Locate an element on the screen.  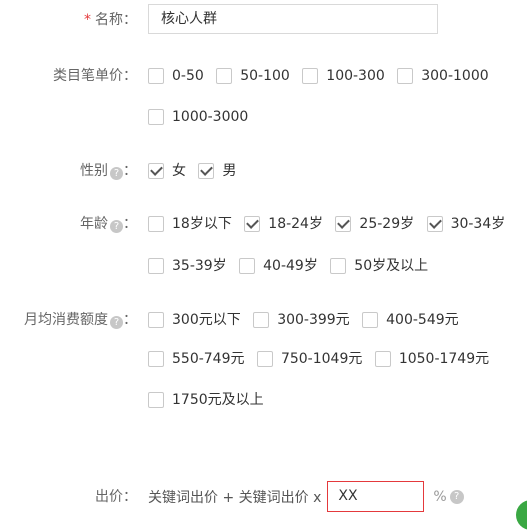
monthly-spend-row-2: 550-749元 750-1049元 1050-1749元 is located at coordinates (322, 359).